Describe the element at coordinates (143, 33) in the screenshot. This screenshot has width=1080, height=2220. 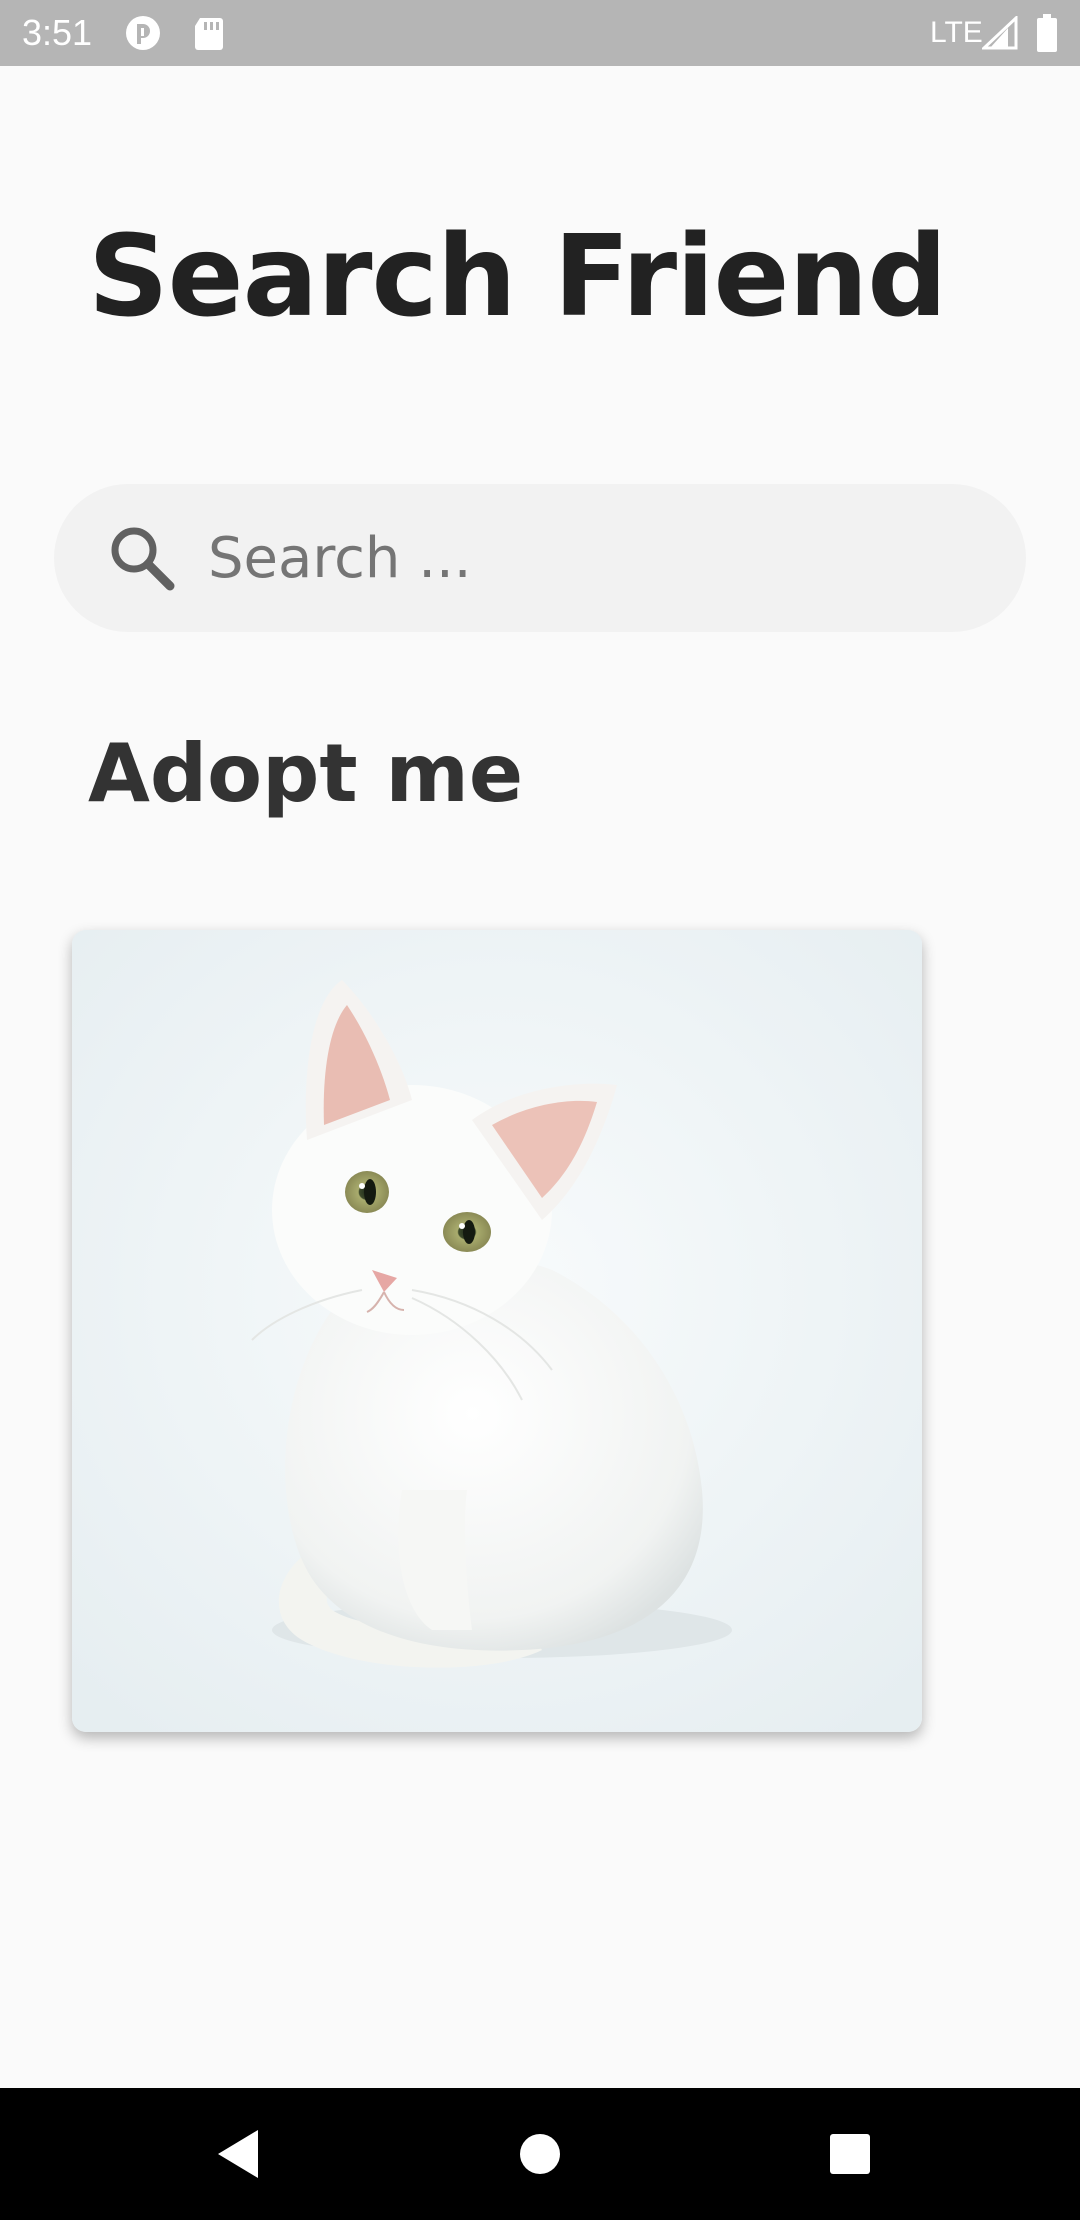
I see `notification-icon` at that location.